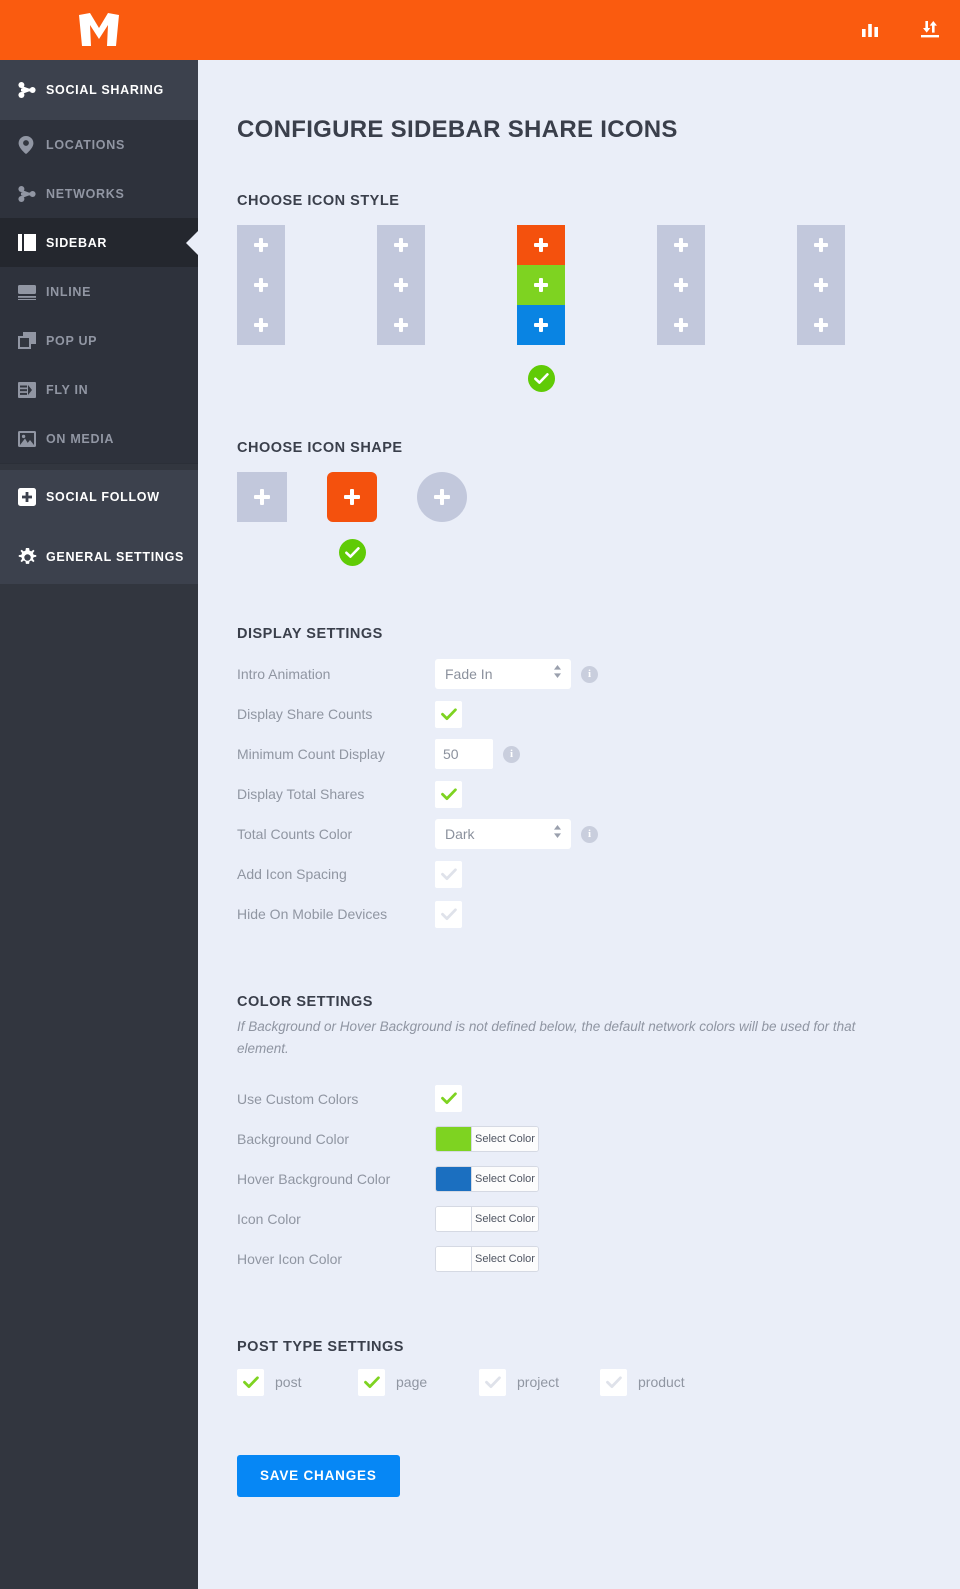 The image size is (960, 1589). I want to click on setting-label: Display Total Shares, so click(301, 794).